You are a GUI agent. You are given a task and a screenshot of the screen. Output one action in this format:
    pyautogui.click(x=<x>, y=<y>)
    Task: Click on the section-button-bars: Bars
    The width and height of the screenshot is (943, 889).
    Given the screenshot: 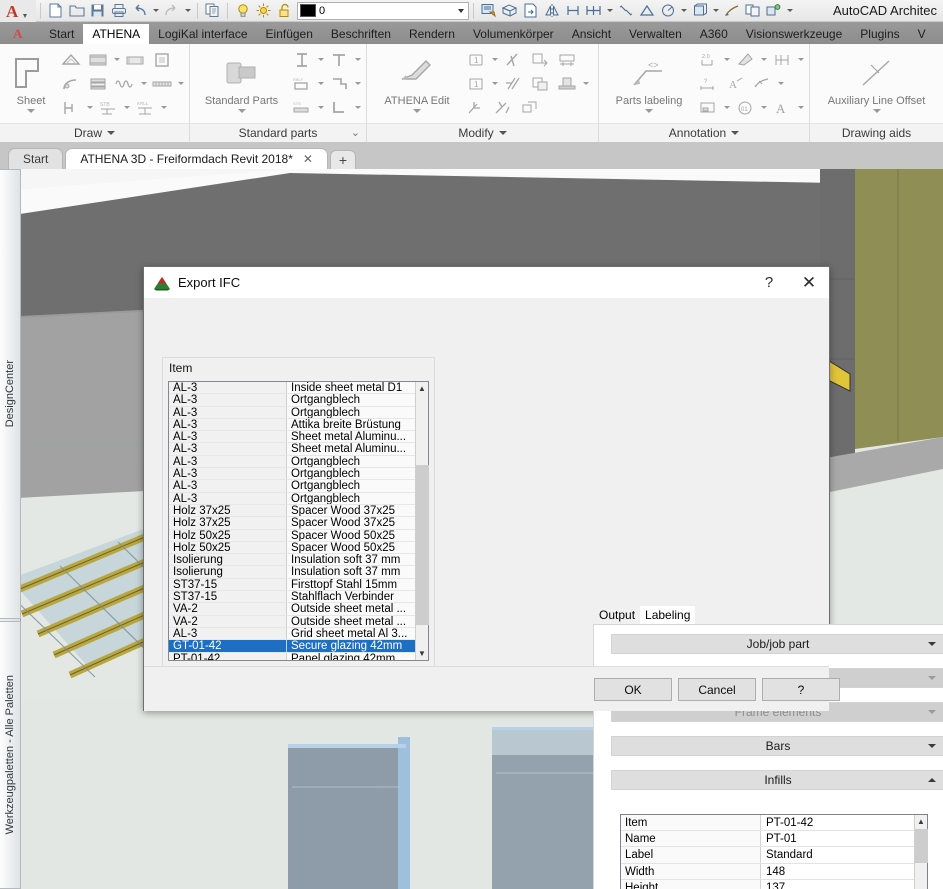 What is the action you would take?
    pyautogui.click(x=777, y=746)
    